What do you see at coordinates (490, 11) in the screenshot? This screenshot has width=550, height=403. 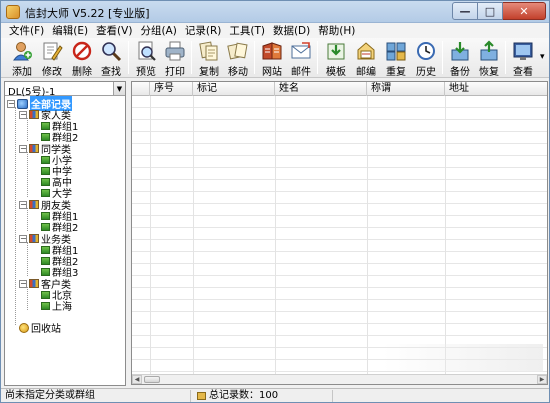 I see `maximize-button: □` at bounding box center [490, 11].